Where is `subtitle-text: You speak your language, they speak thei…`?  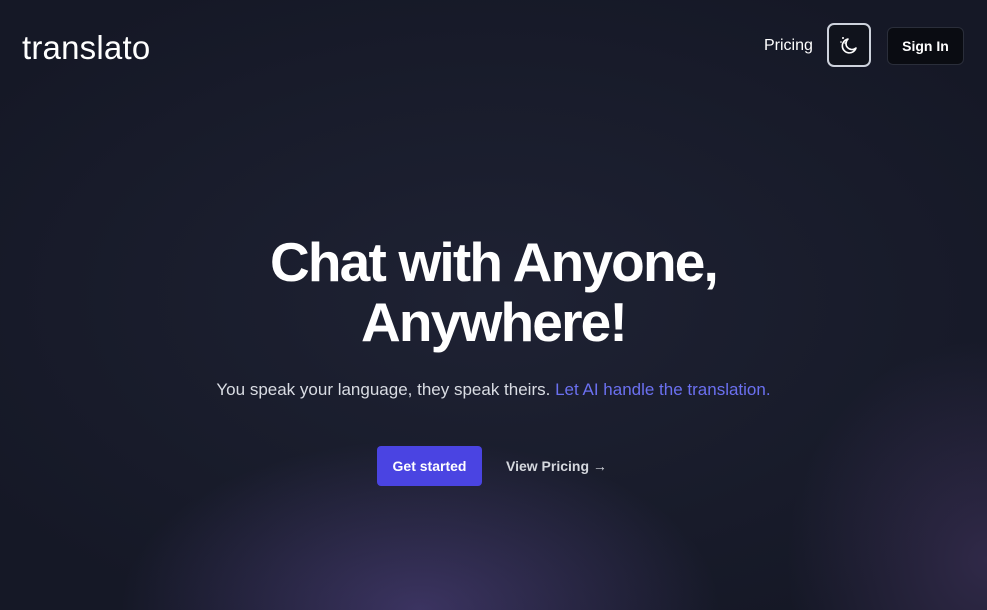 subtitle-text: You speak your language, they speak thei… is located at coordinates (383, 389).